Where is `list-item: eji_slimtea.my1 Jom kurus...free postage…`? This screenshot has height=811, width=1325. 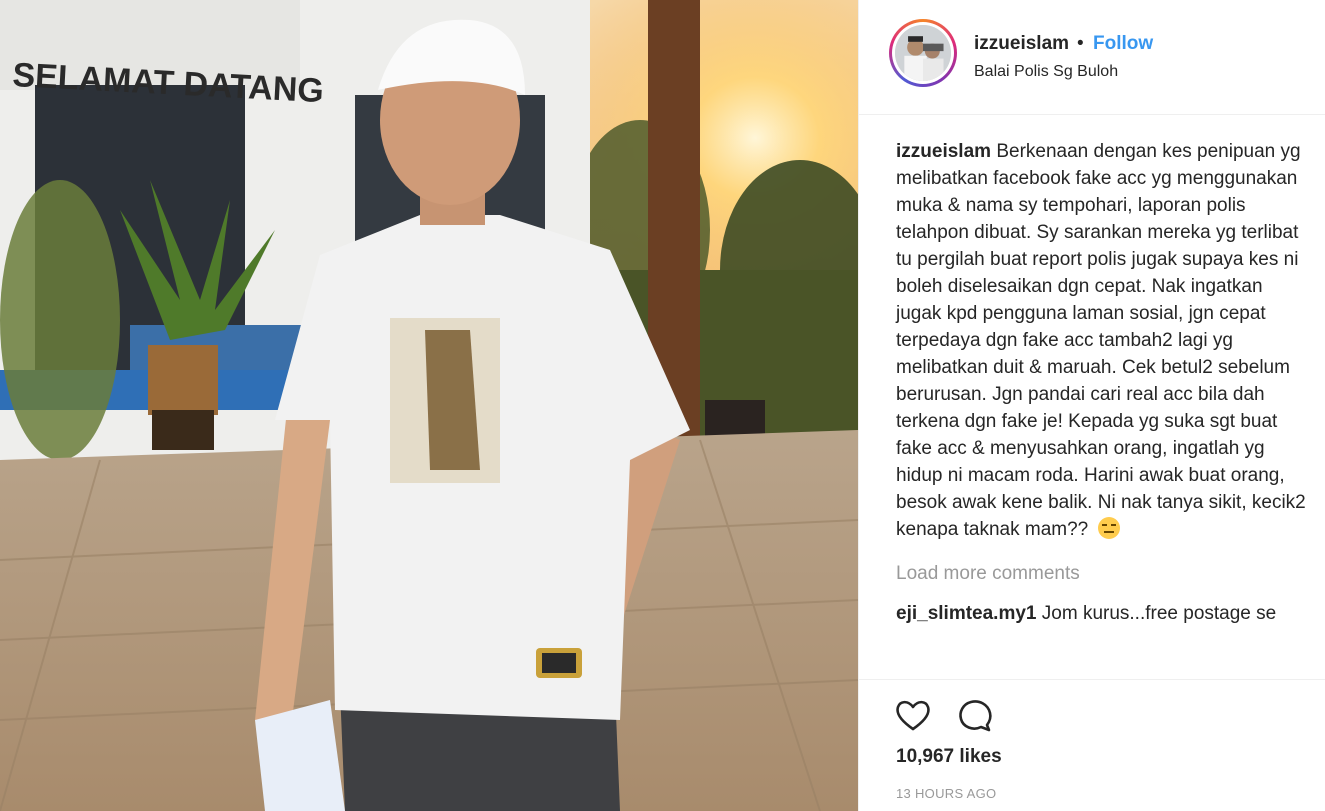 list-item: eji_slimtea.my1 Jom kurus...free postage… is located at coordinates (1099, 614).